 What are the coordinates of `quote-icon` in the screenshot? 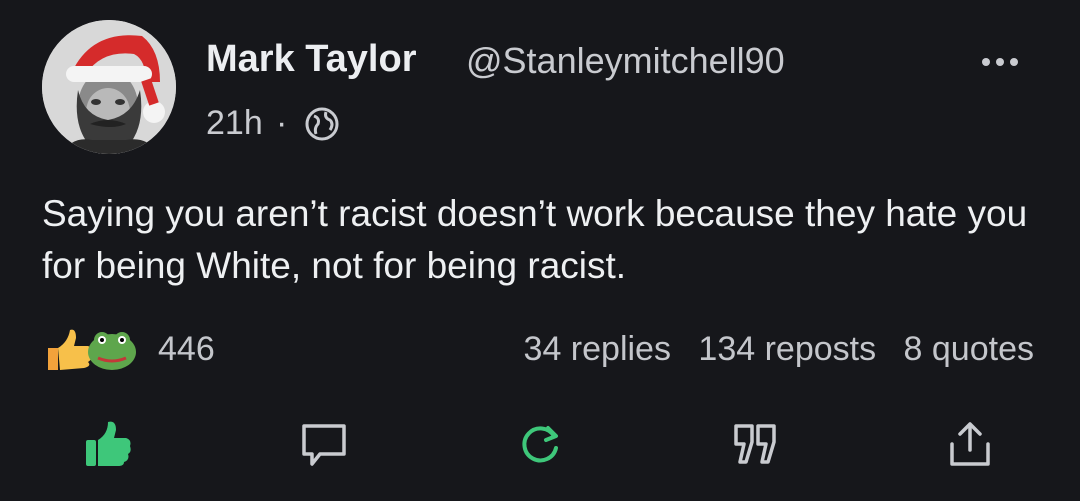 It's located at (756, 444).